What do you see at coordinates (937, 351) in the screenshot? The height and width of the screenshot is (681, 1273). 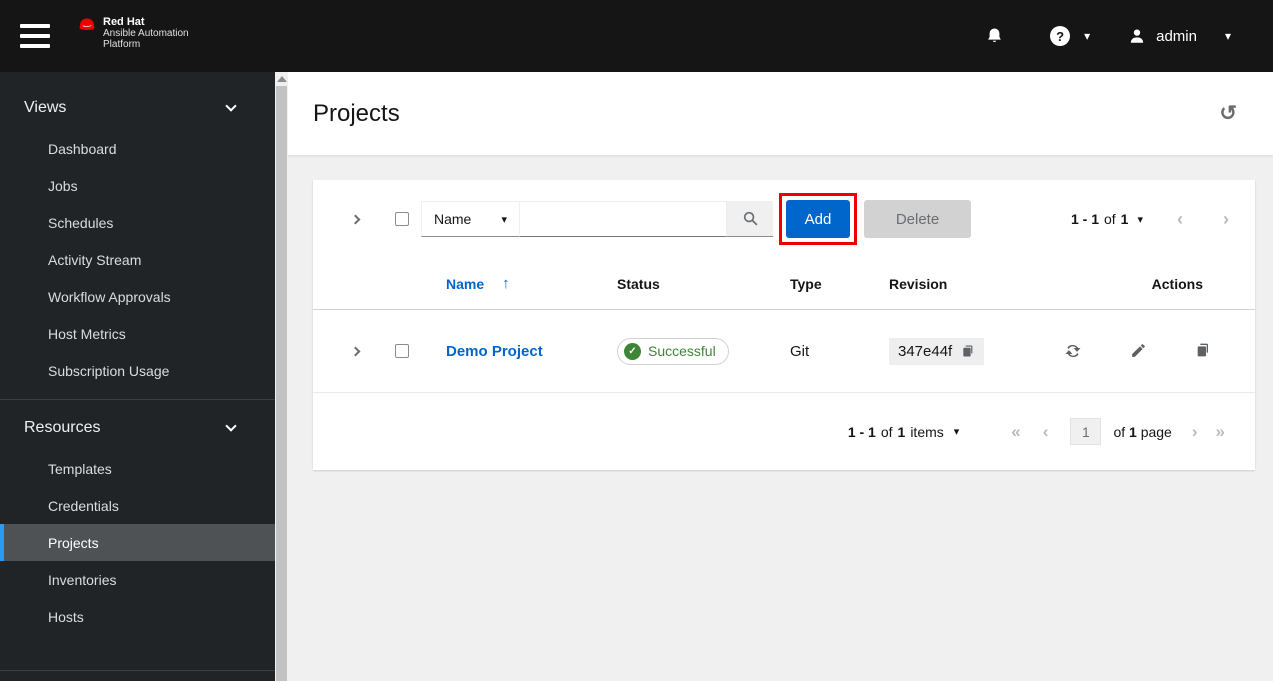 I see `revision-chip: 347e44f` at bounding box center [937, 351].